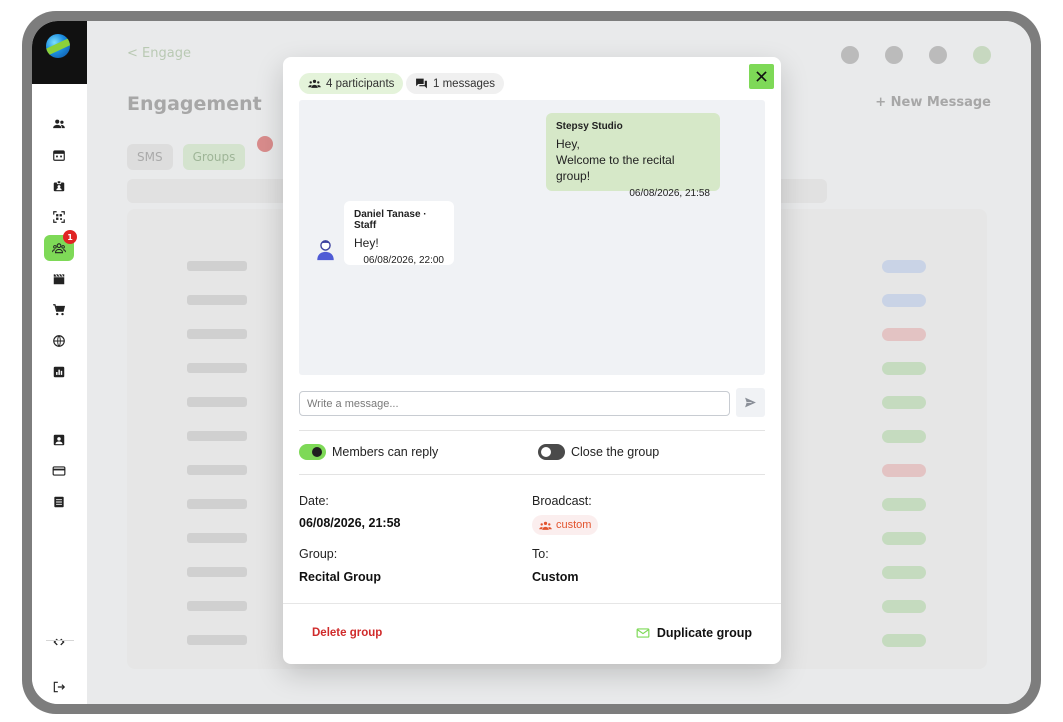  I want to click on broadcast-chip: custom, so click(565, 525).